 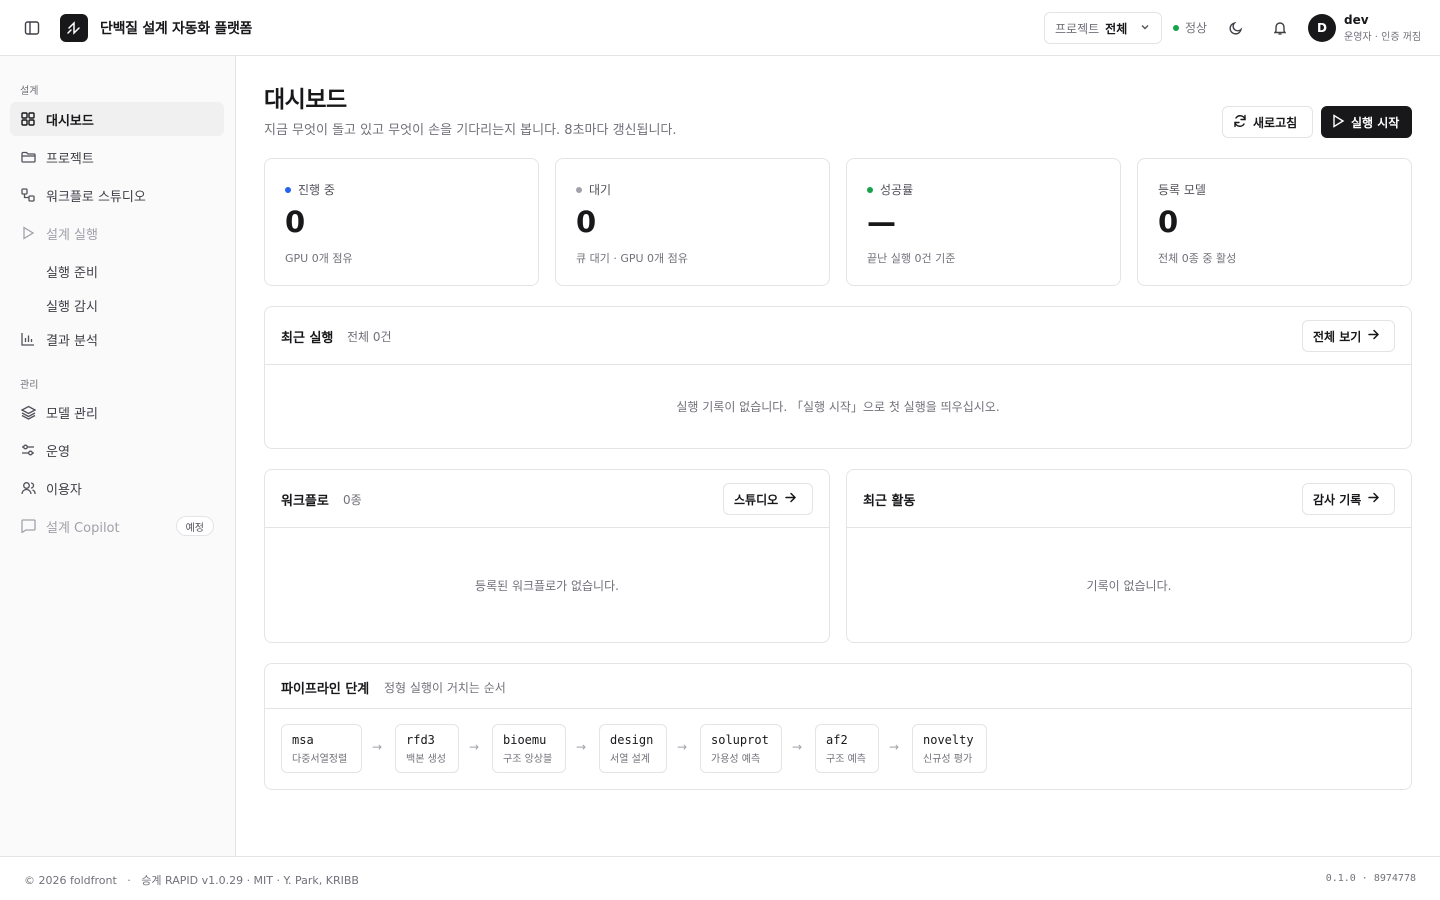 What do you see at coordinates (1383, 37) in the screenshot?
I see `user-role: 운영자 · 인증 꺼짐` at bounding box center [1383, 37].